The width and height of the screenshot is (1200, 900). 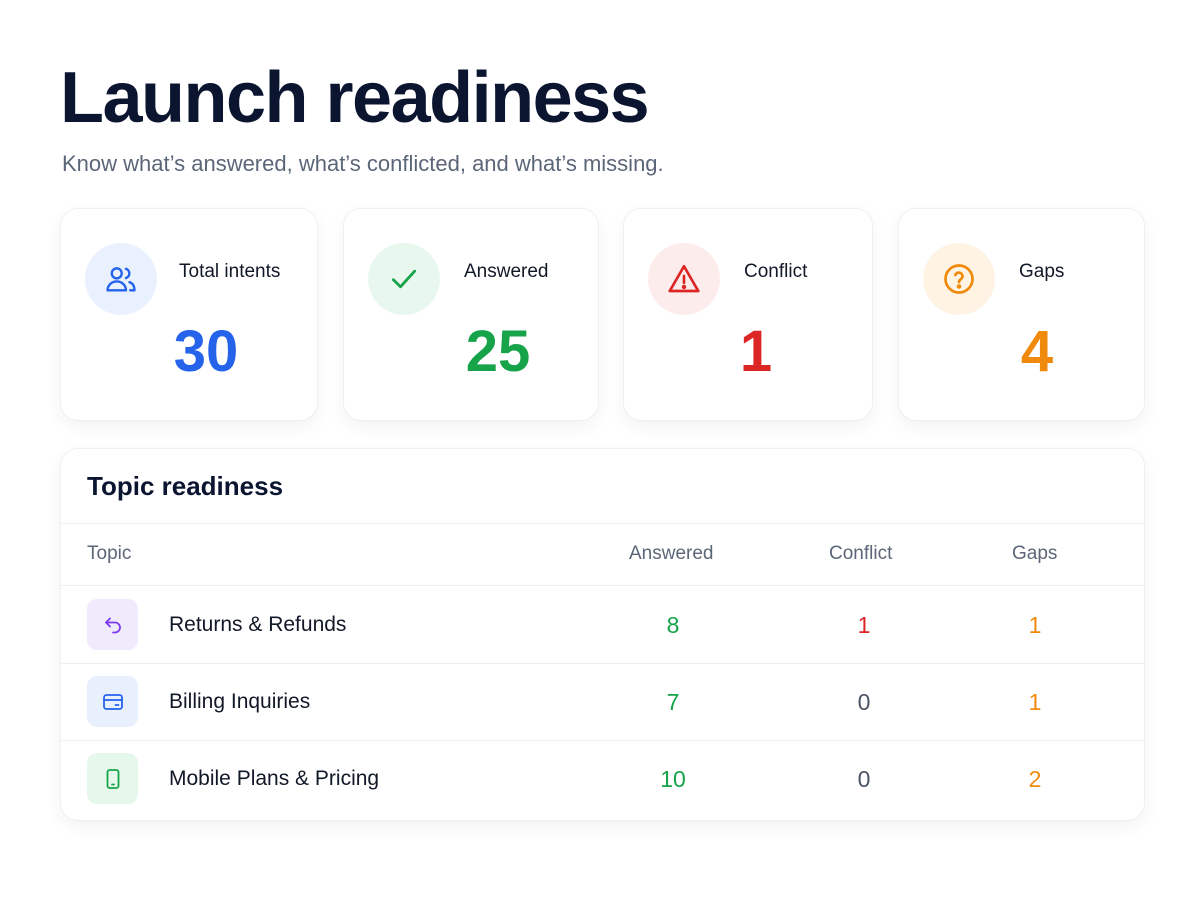 I want to click on stat-card-gaps: Gaps 4, so click(x=1021, y=314).